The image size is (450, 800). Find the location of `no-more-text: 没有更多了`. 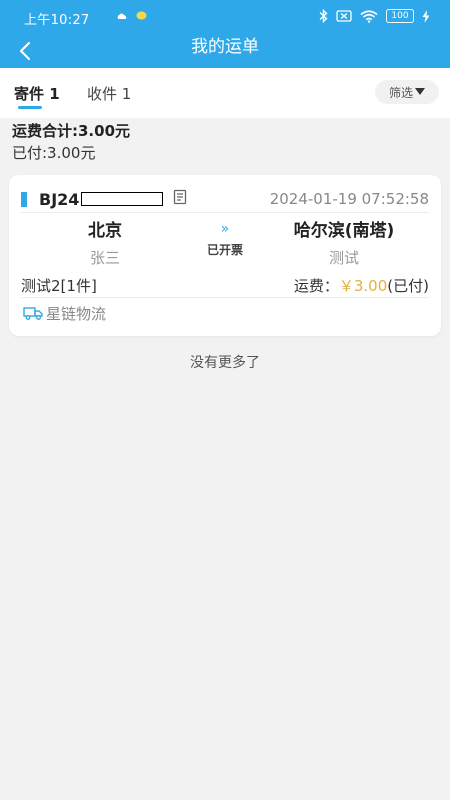

no-more-text: 没有更多了 is located at coordinates (225, 363).